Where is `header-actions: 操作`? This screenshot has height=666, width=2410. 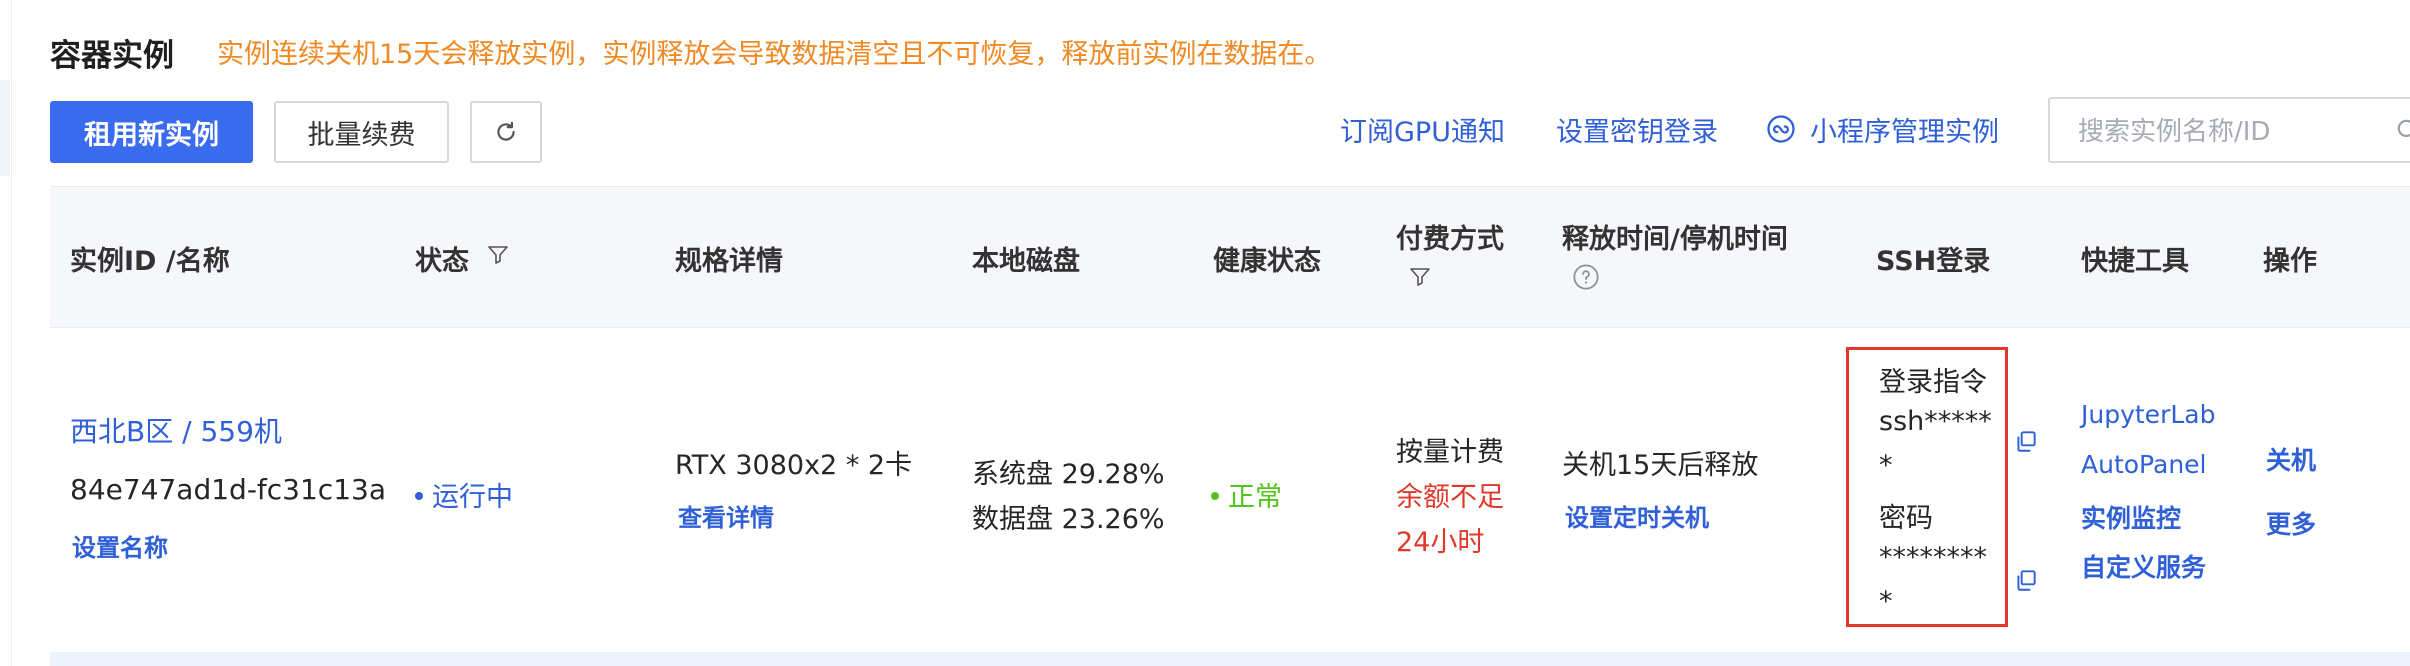 header-actions: 操作 is located at coordinates (2290, 261).